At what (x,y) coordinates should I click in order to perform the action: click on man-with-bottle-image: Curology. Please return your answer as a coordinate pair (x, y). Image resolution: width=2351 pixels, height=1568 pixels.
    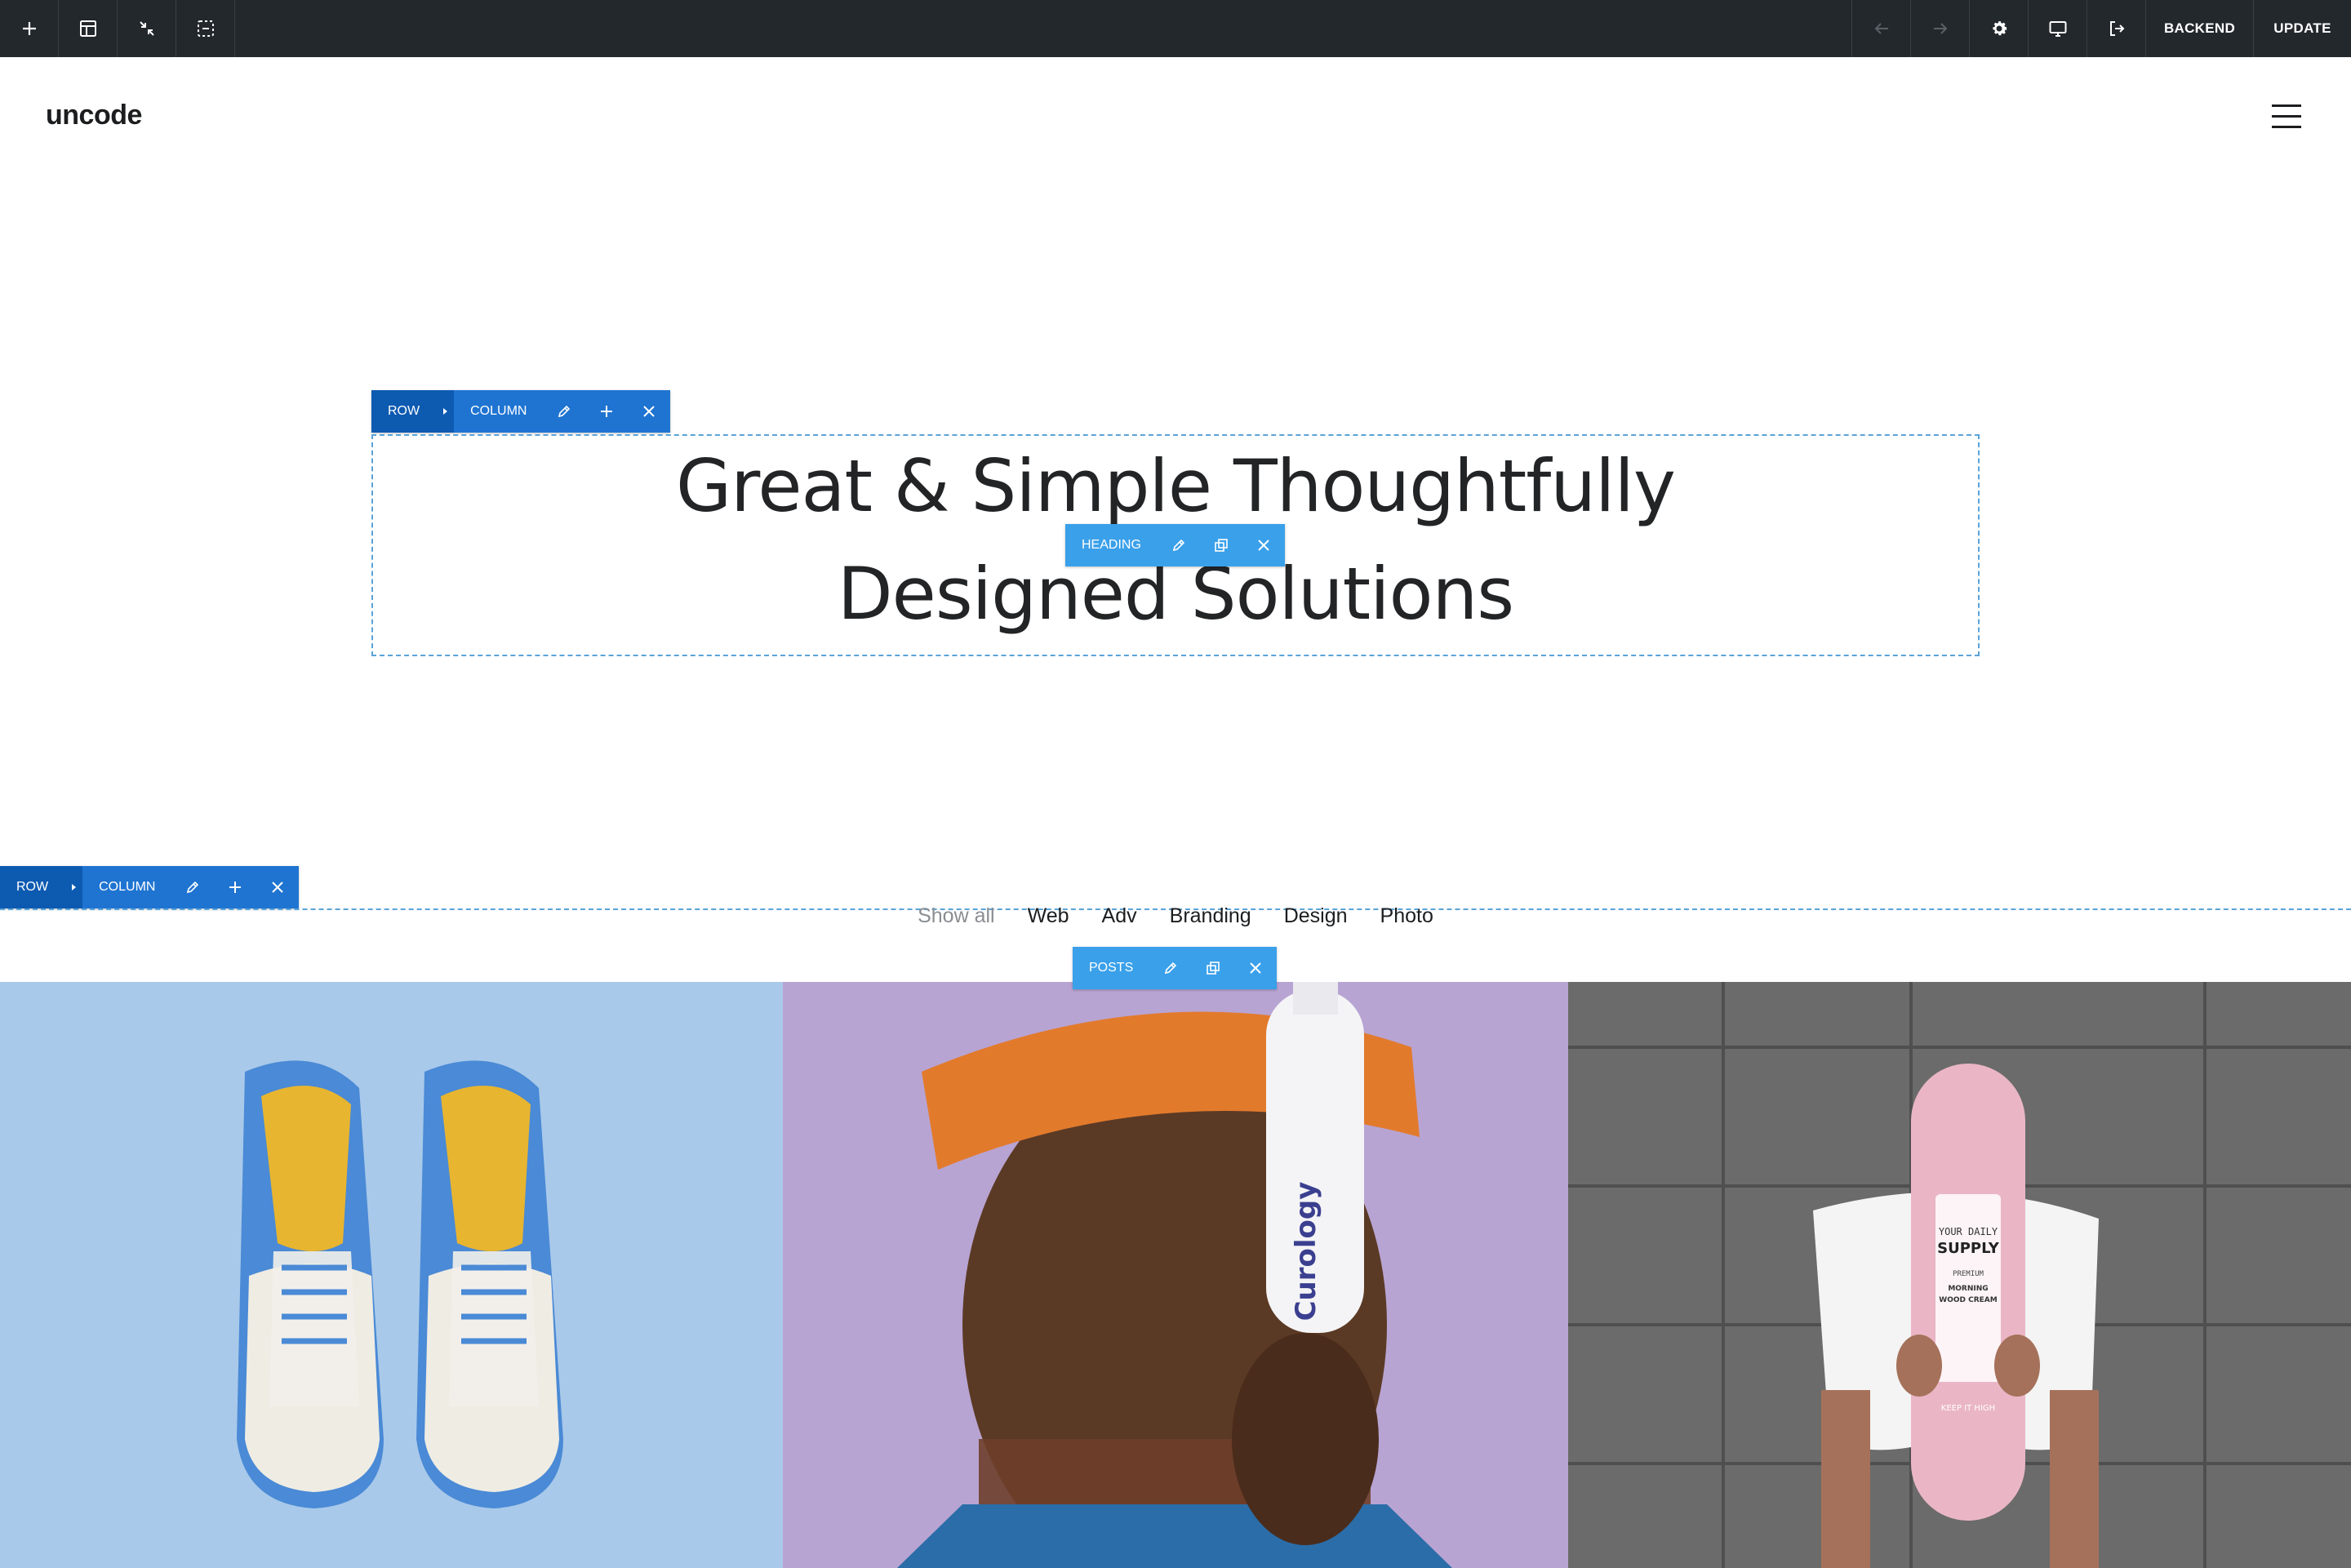
    Looking at the image, I should click on (1175, 1275).